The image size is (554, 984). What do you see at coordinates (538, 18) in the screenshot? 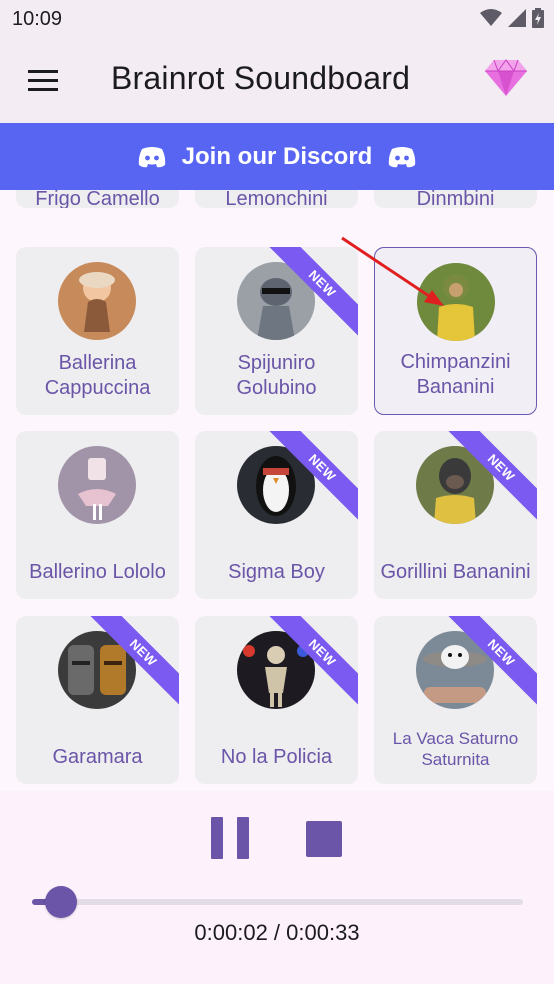
I see `battery-icon` at bounding box center [538, 18].